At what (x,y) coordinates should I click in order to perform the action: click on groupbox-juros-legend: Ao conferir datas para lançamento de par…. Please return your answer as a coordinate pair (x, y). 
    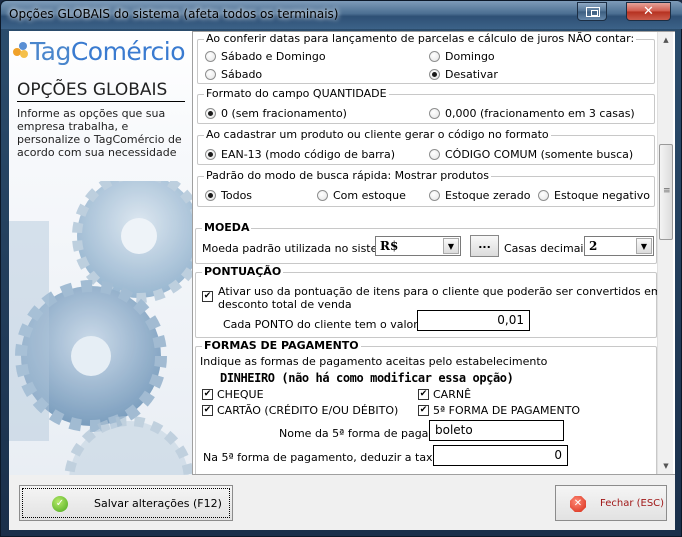
    Looking at the image, I should click on (420, 38).